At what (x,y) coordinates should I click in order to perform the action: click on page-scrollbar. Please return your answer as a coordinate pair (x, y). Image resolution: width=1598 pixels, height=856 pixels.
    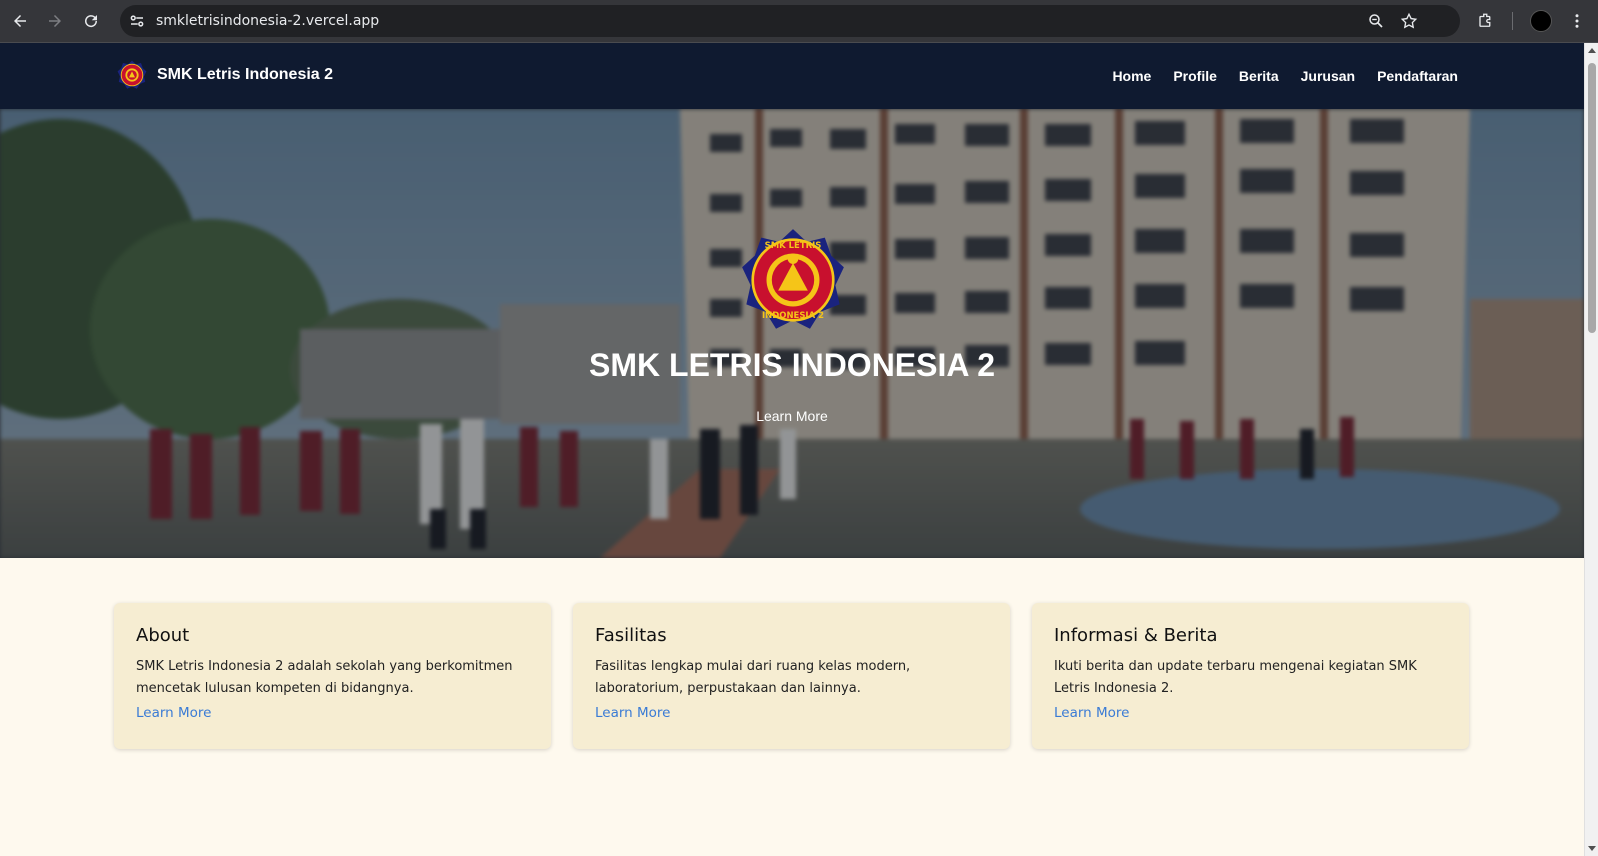
    Looking at the image, I should click on (1591, 449).